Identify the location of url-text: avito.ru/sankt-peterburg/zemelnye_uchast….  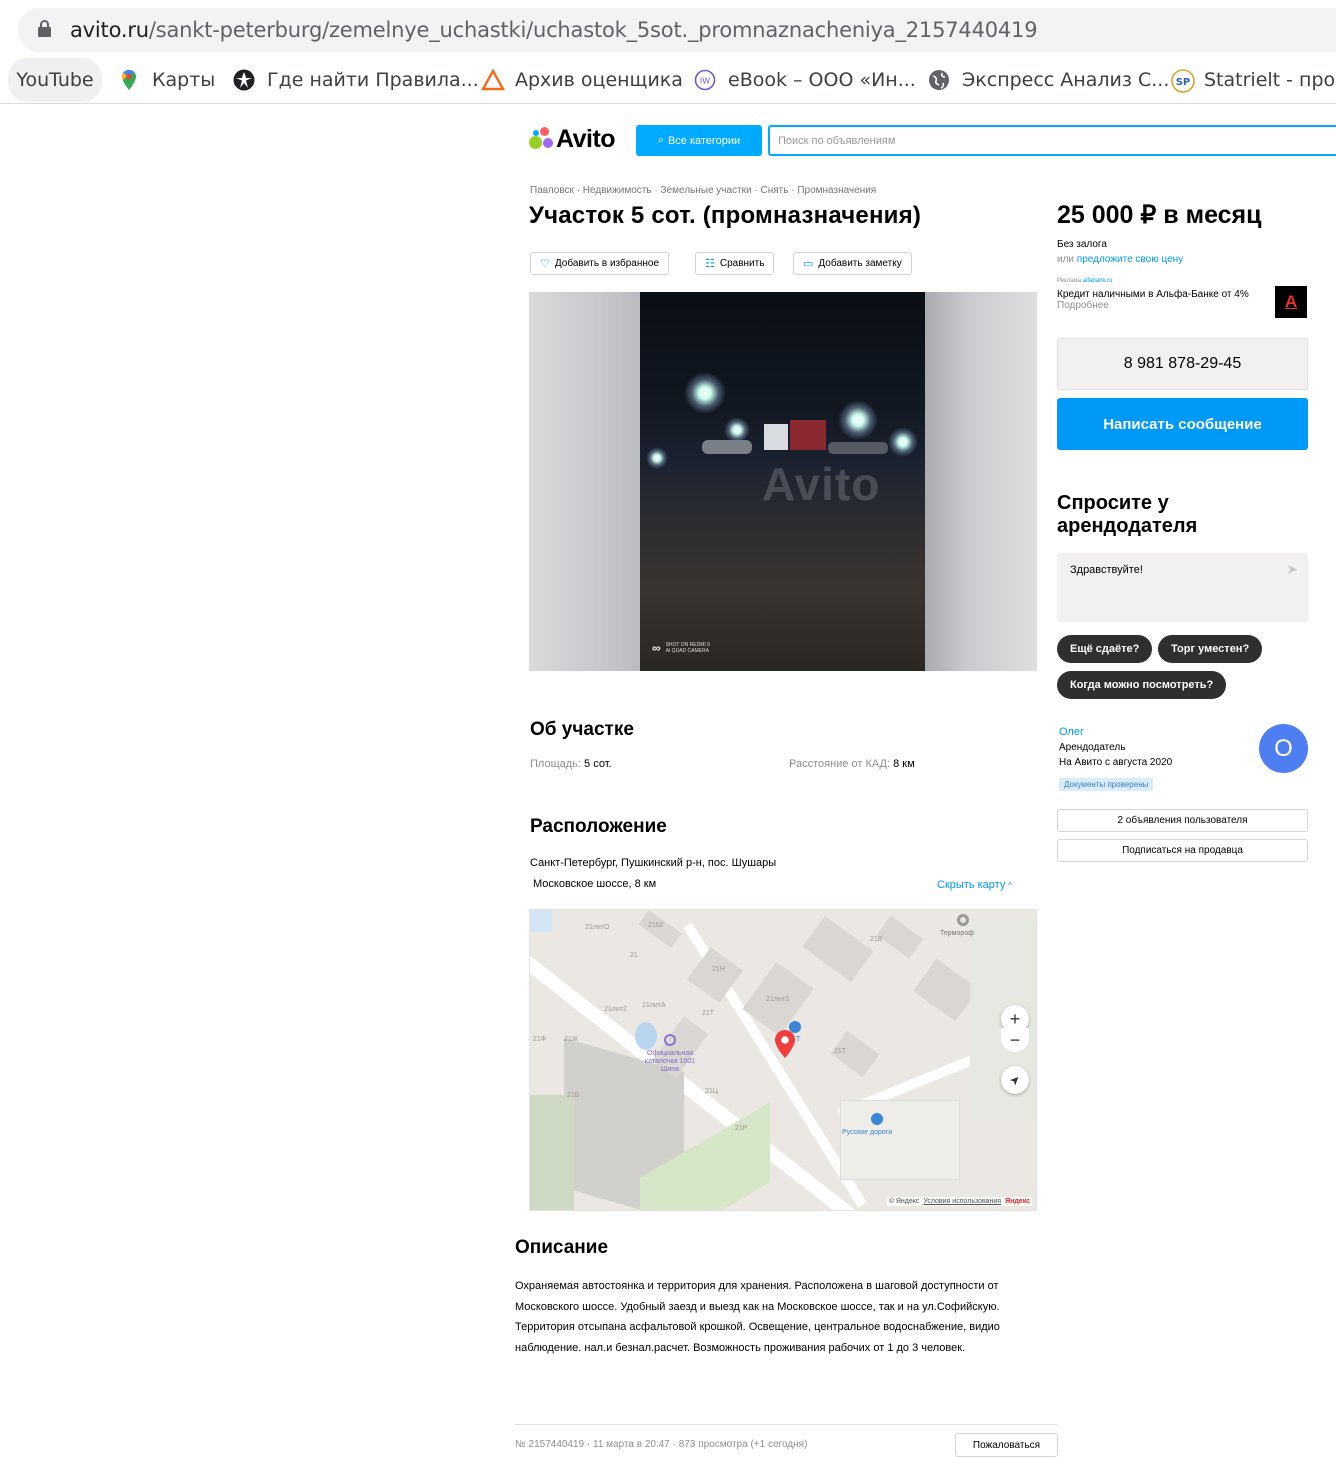
(554, 30).